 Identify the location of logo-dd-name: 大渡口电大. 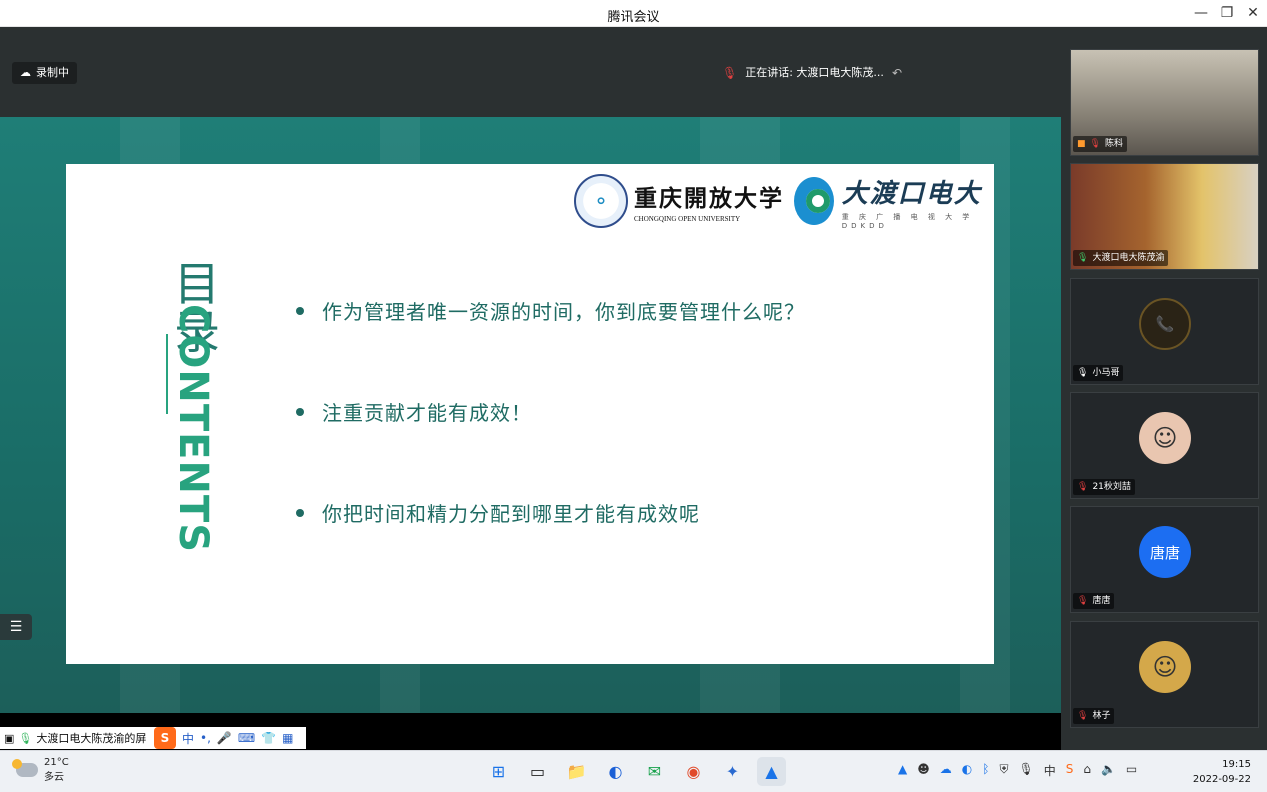
(911, 193).